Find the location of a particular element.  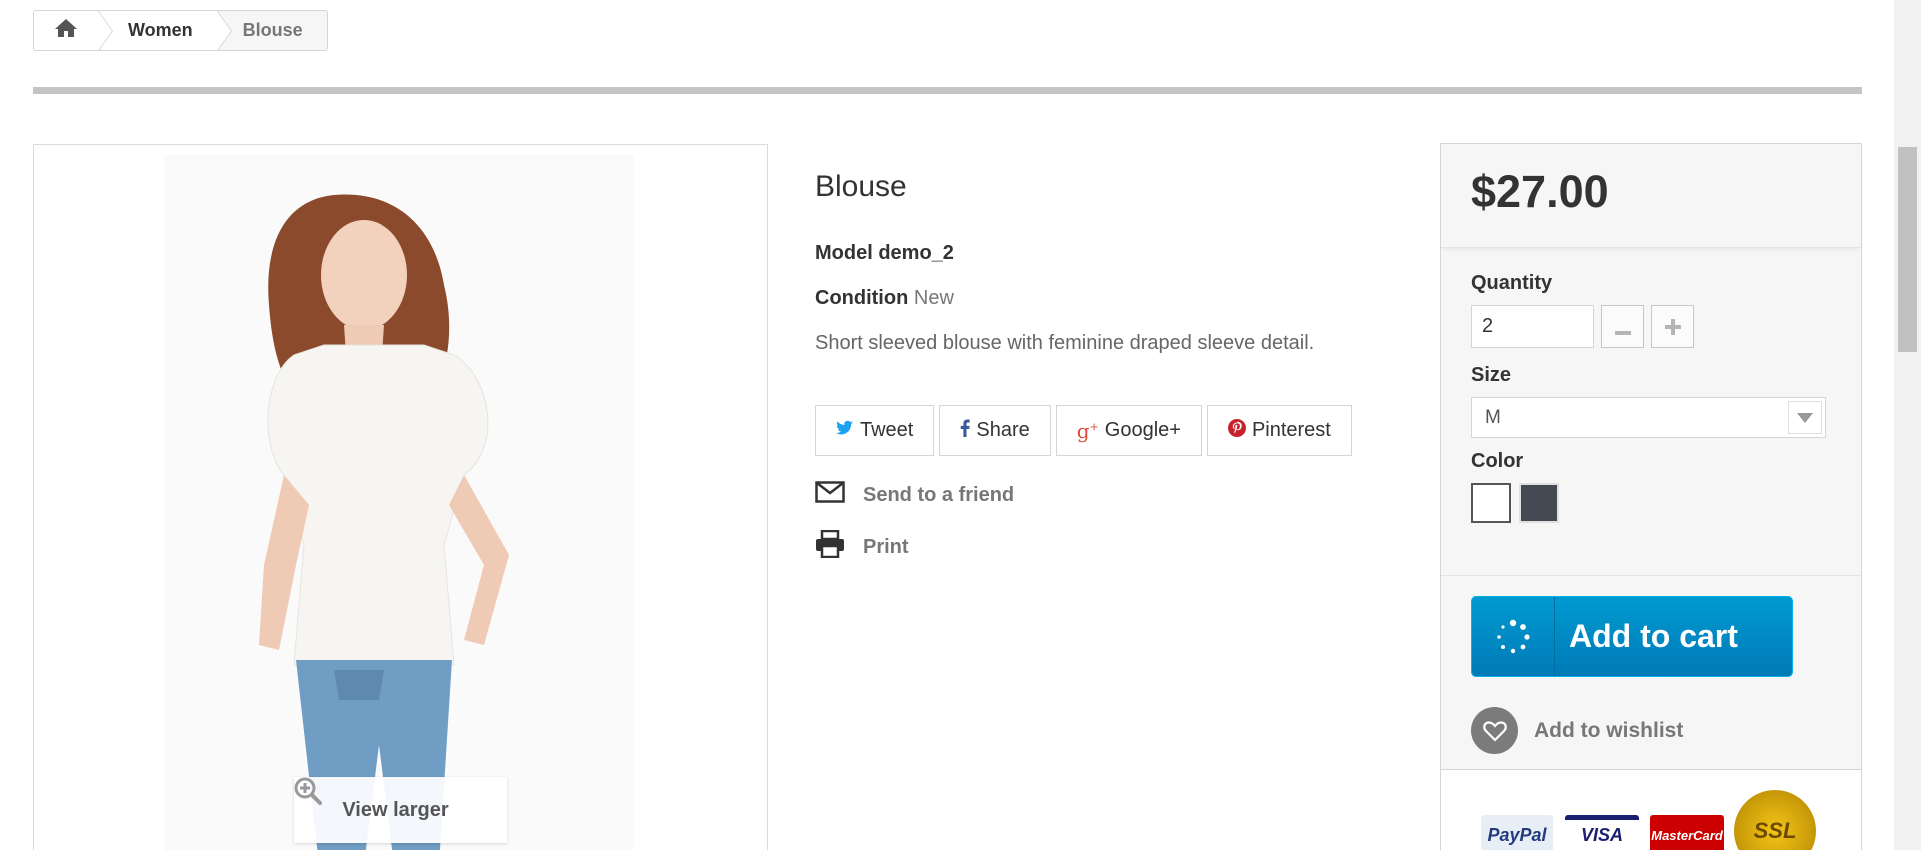

google-plus-icon: g+ is located at coordinates (1087, 430).